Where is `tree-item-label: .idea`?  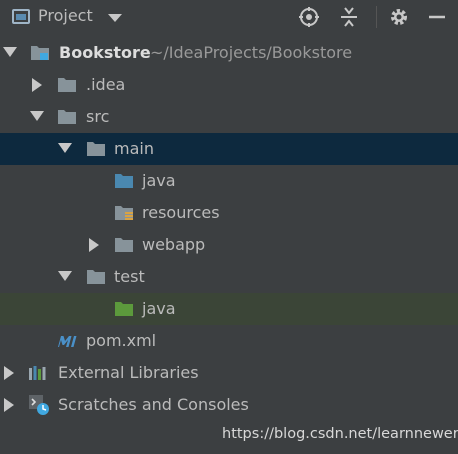
tree-item-label: .idea is located at coordinates (106, 84).